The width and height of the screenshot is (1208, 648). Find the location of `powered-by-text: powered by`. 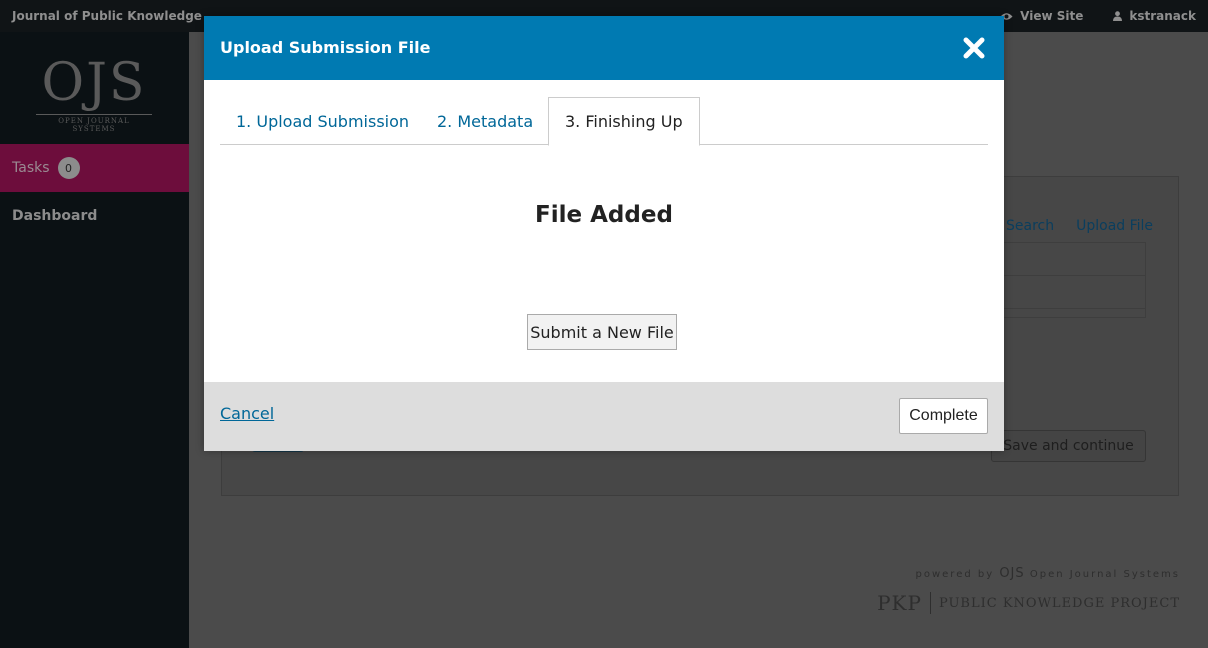

powered-by-text: powered by is located at coordinates (955, 574).